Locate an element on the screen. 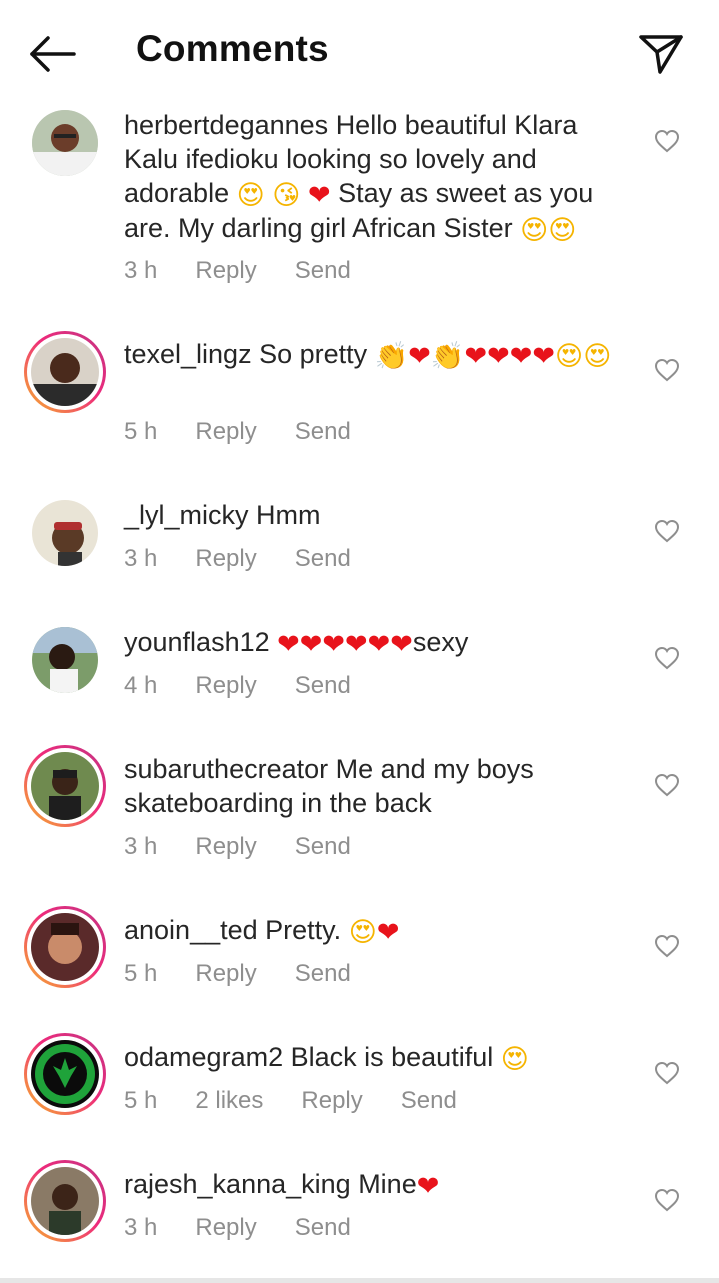  red-heart-emoji: ❤❤❤❤ is located at coordinates (510, 356).